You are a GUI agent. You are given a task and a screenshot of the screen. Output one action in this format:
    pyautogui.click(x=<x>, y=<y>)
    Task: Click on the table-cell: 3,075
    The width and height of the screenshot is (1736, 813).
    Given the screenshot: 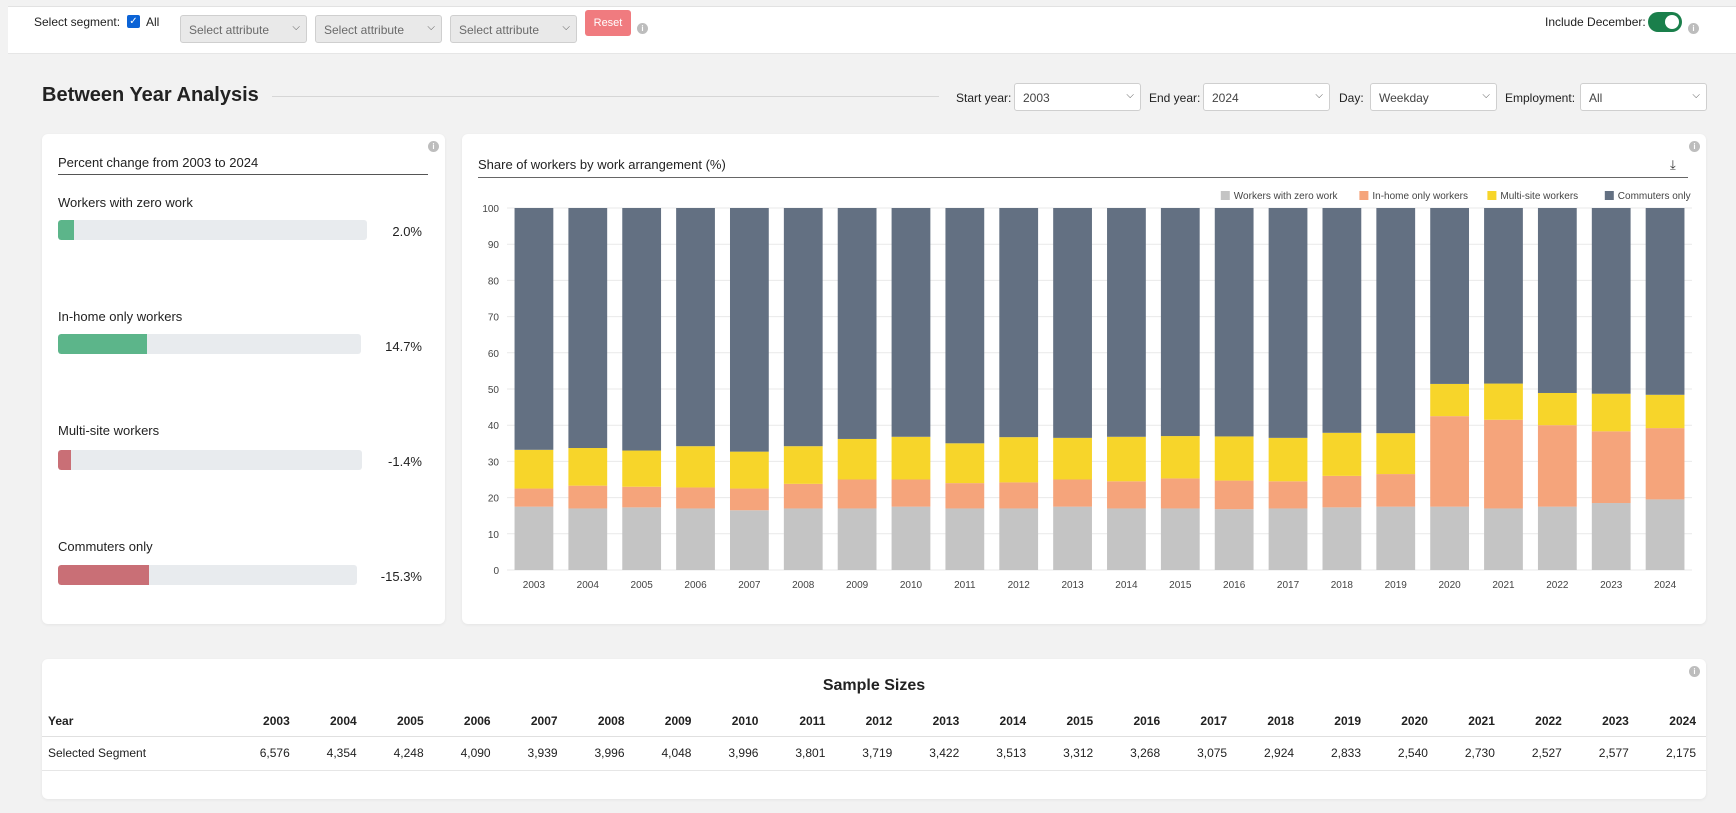 What is the action you would take?
    pyautogui.click(x=1204, y=753)
    